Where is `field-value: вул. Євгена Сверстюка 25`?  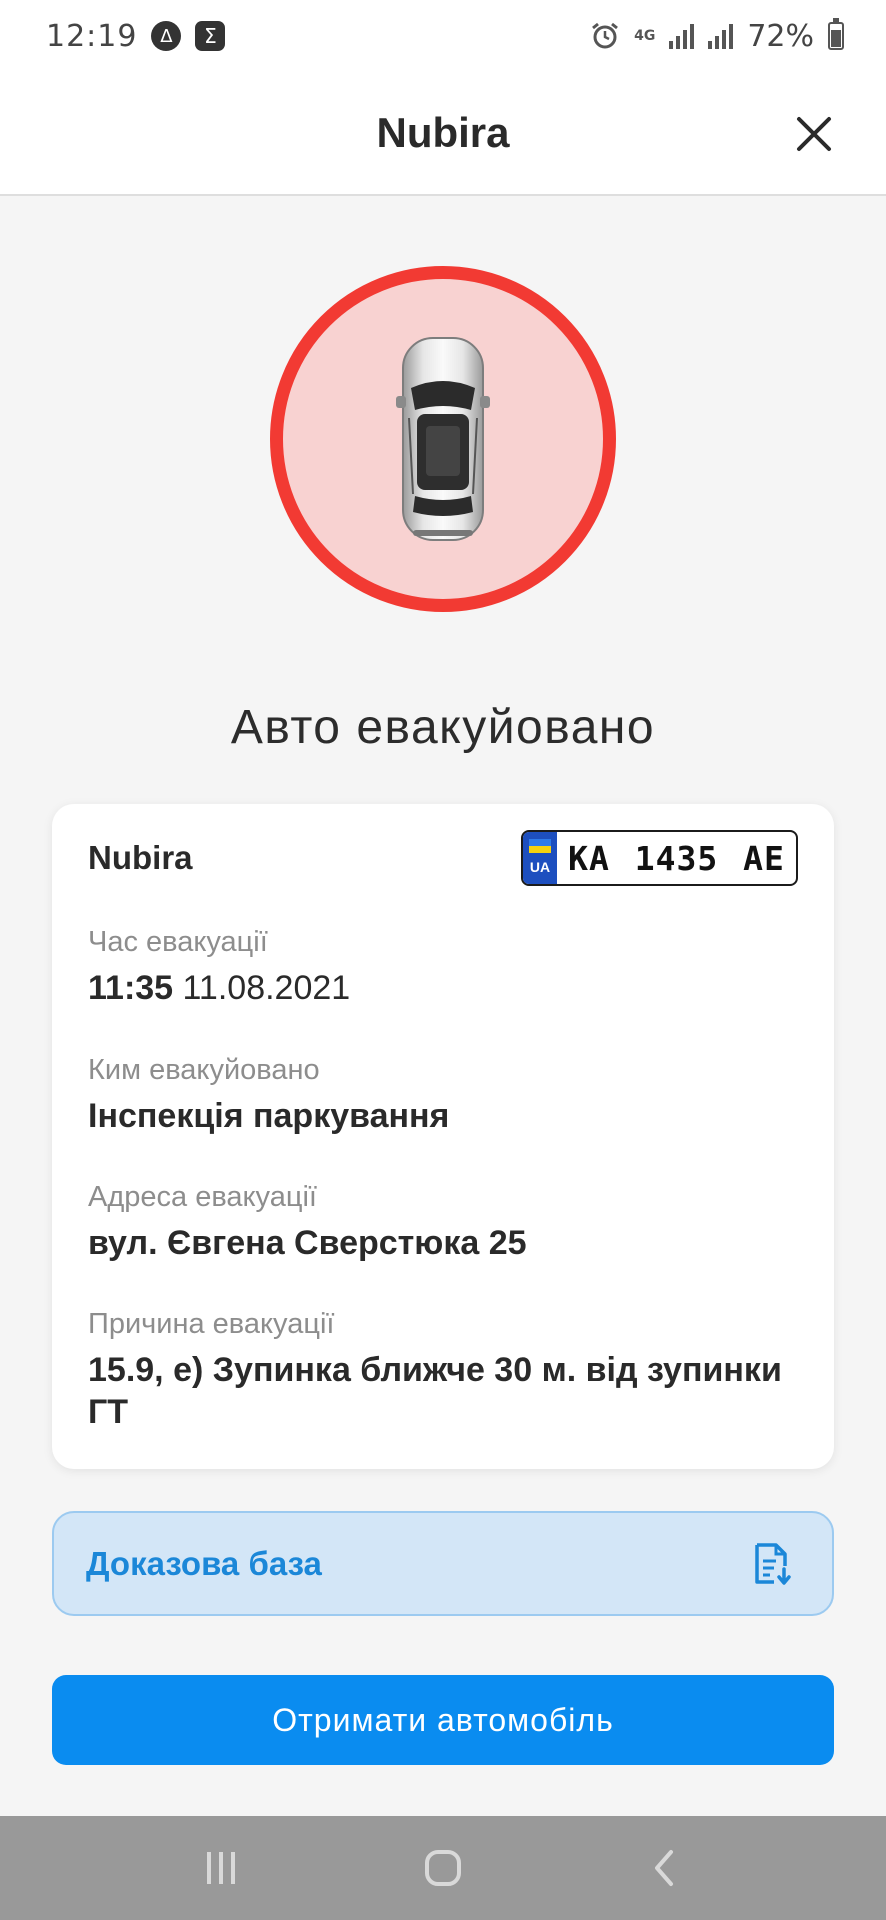
field-value: вул. Євгена Сверстюка 25 is located at coordinates (307, 1243).